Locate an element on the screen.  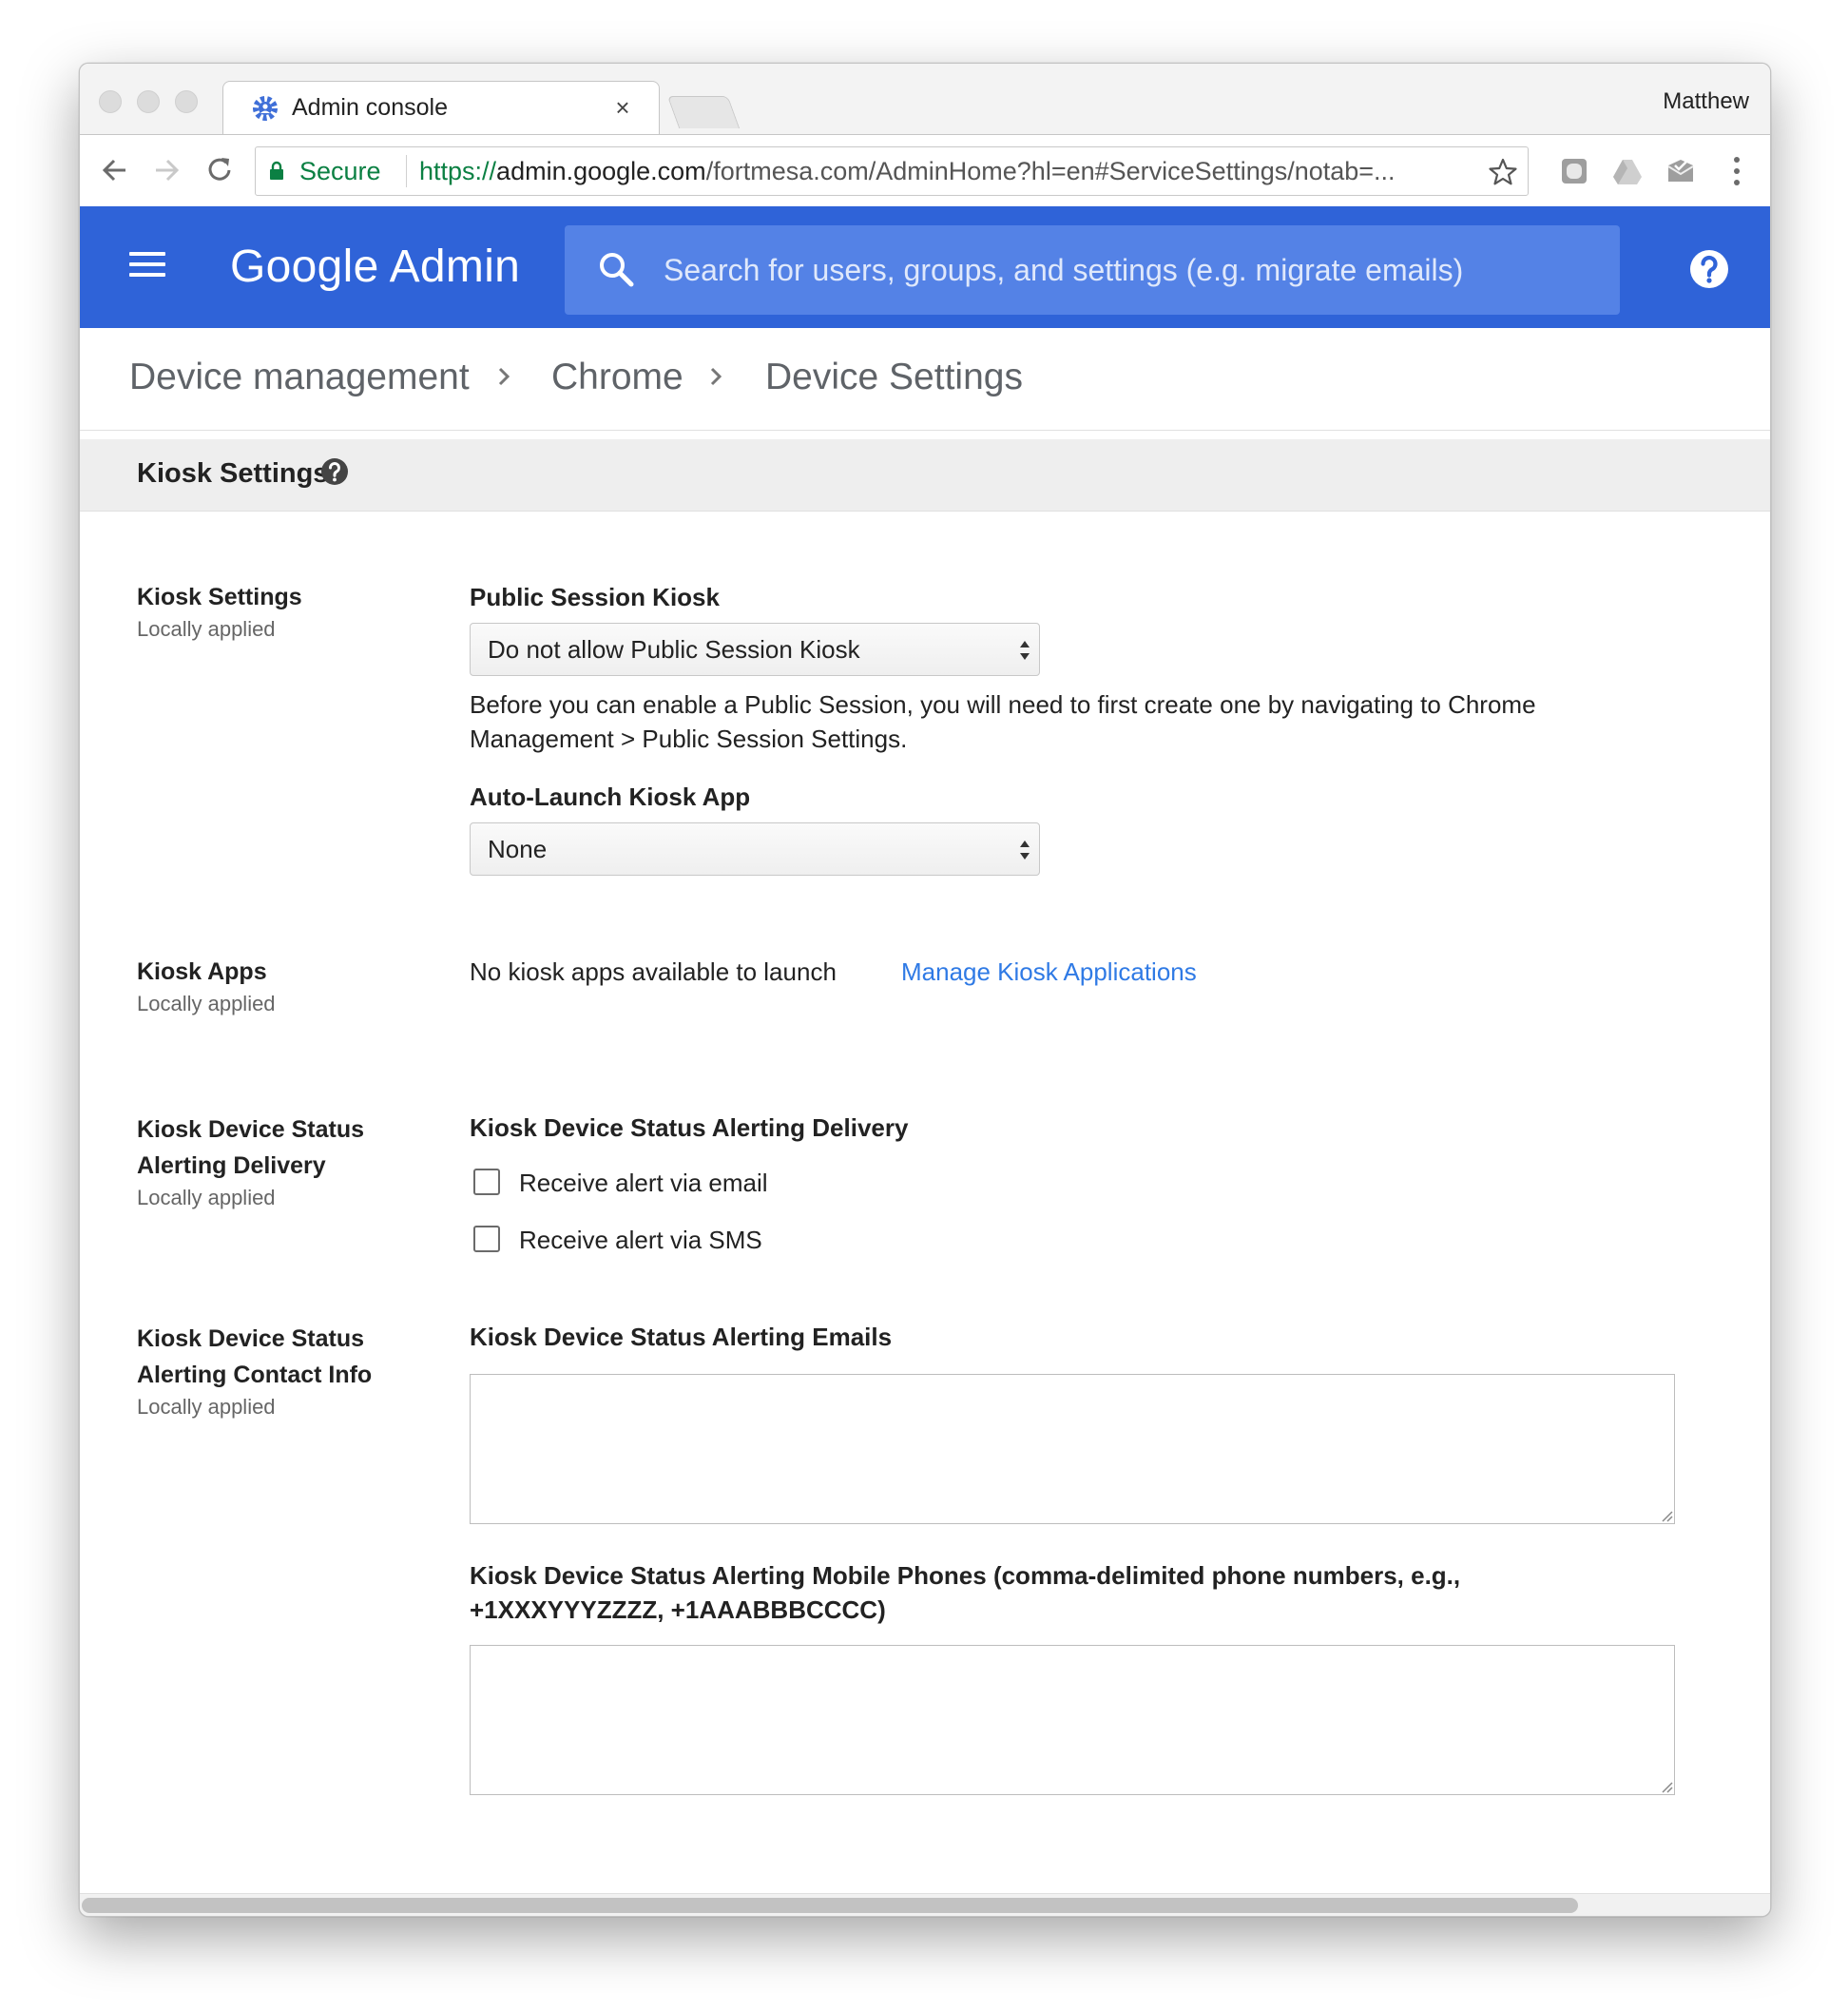
profile-name: Matthew is located at coordinates (1706, 101).